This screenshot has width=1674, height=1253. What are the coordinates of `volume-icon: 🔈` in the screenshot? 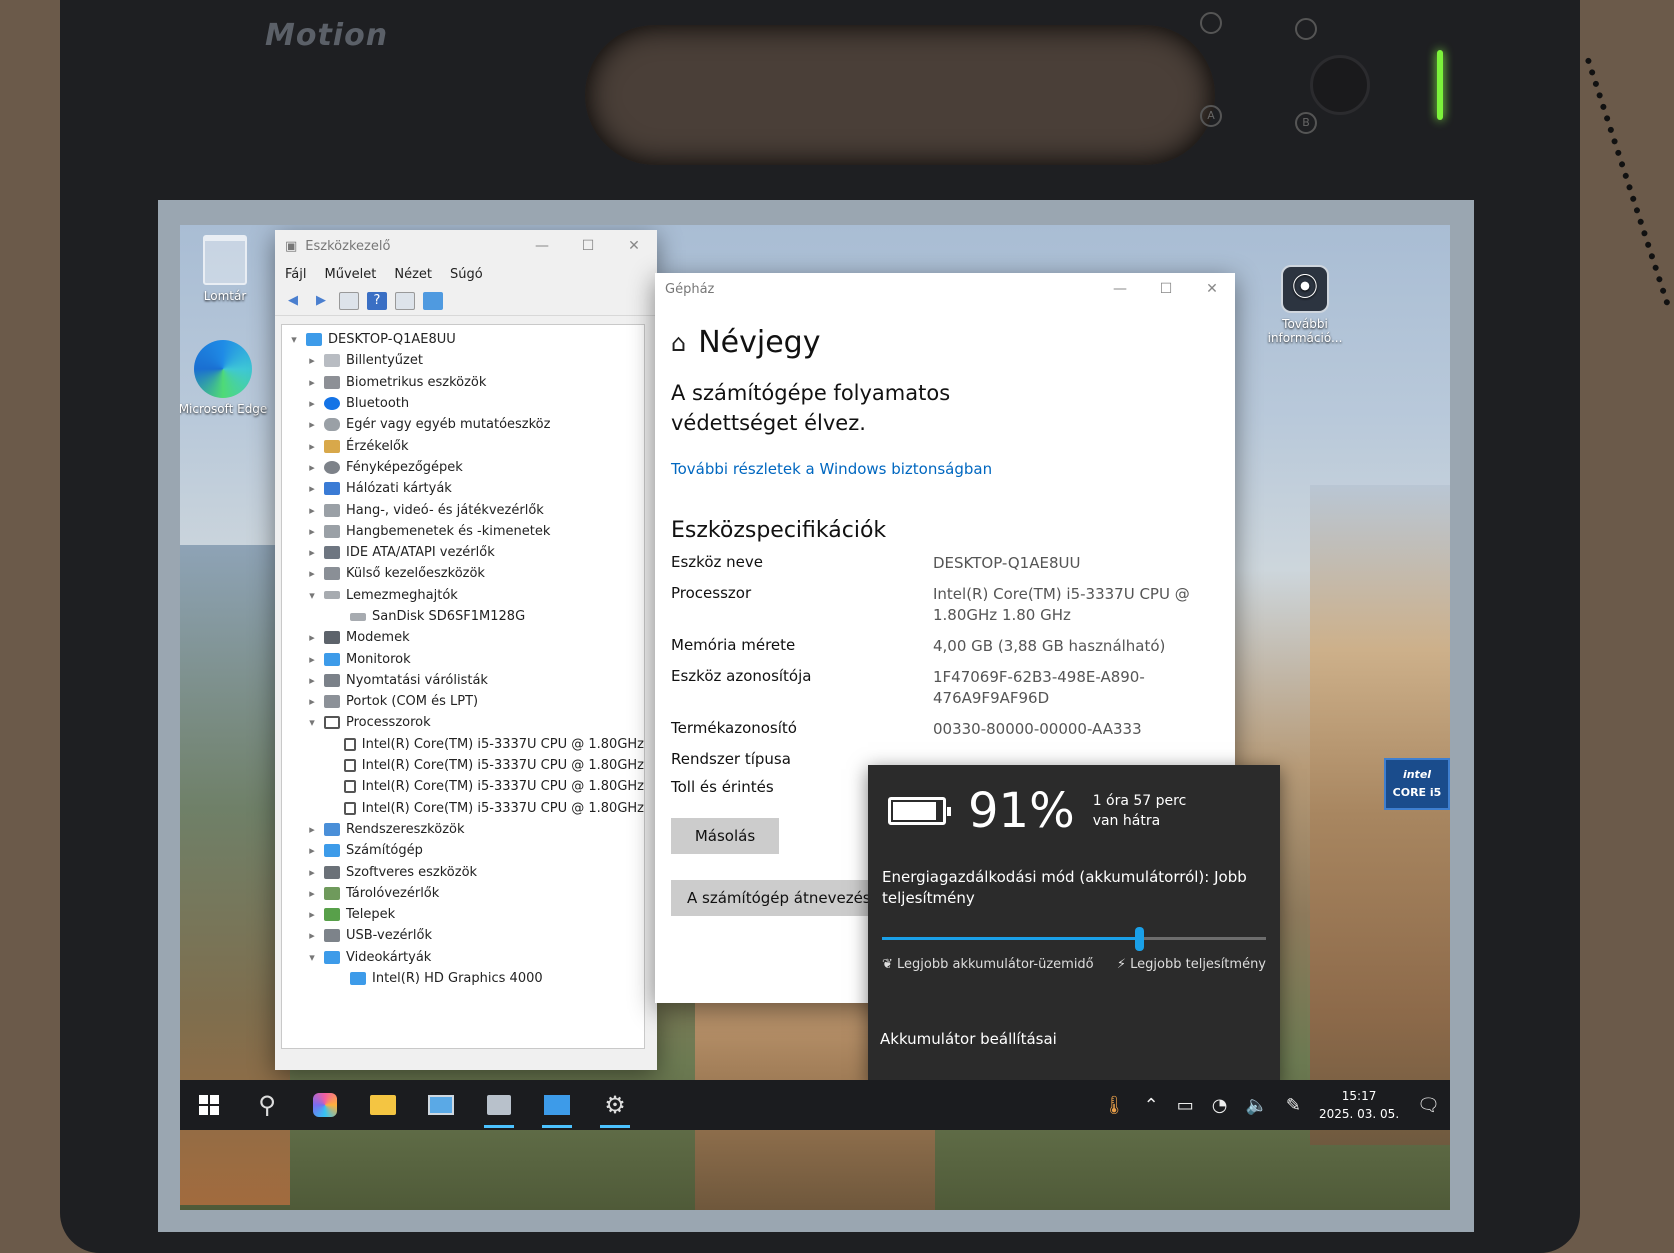 It's located at (1256, 1105).